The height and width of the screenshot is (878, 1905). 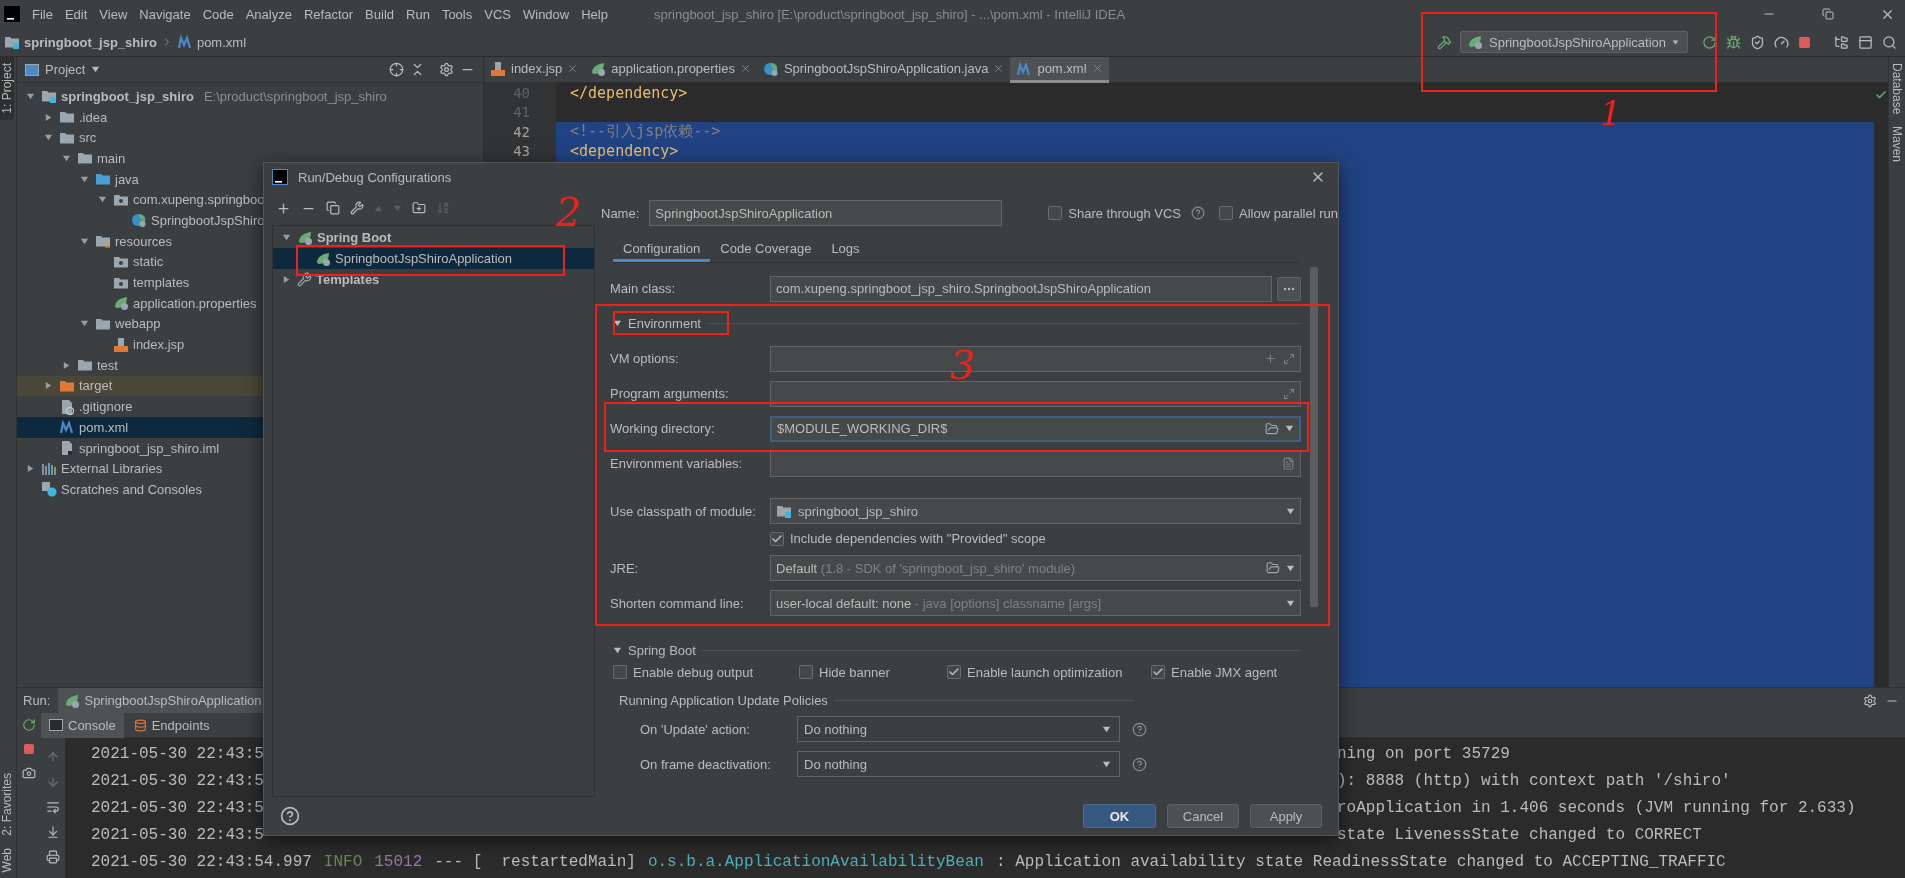 I want to click on editor-tab: application.properties, so click(x=670, y=70).